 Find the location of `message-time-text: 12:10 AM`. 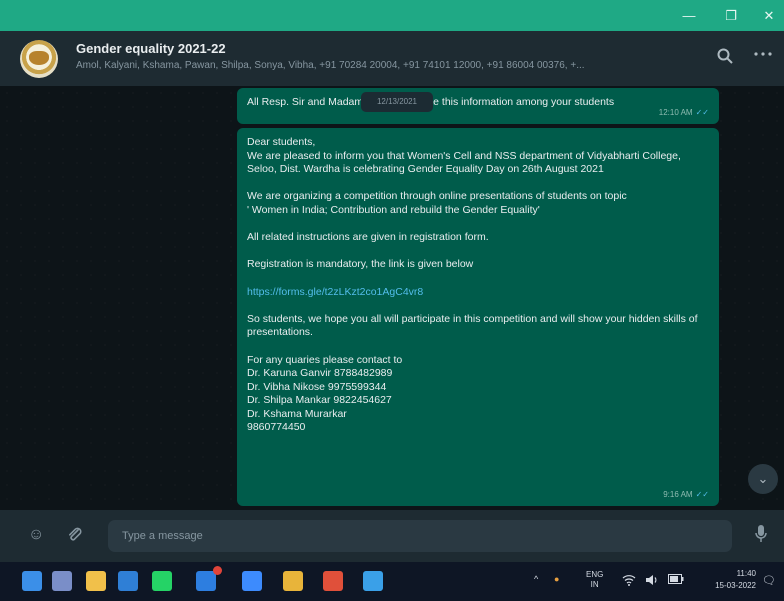

message-time-text: 12:10 AM is located at coordinates (675, 113).